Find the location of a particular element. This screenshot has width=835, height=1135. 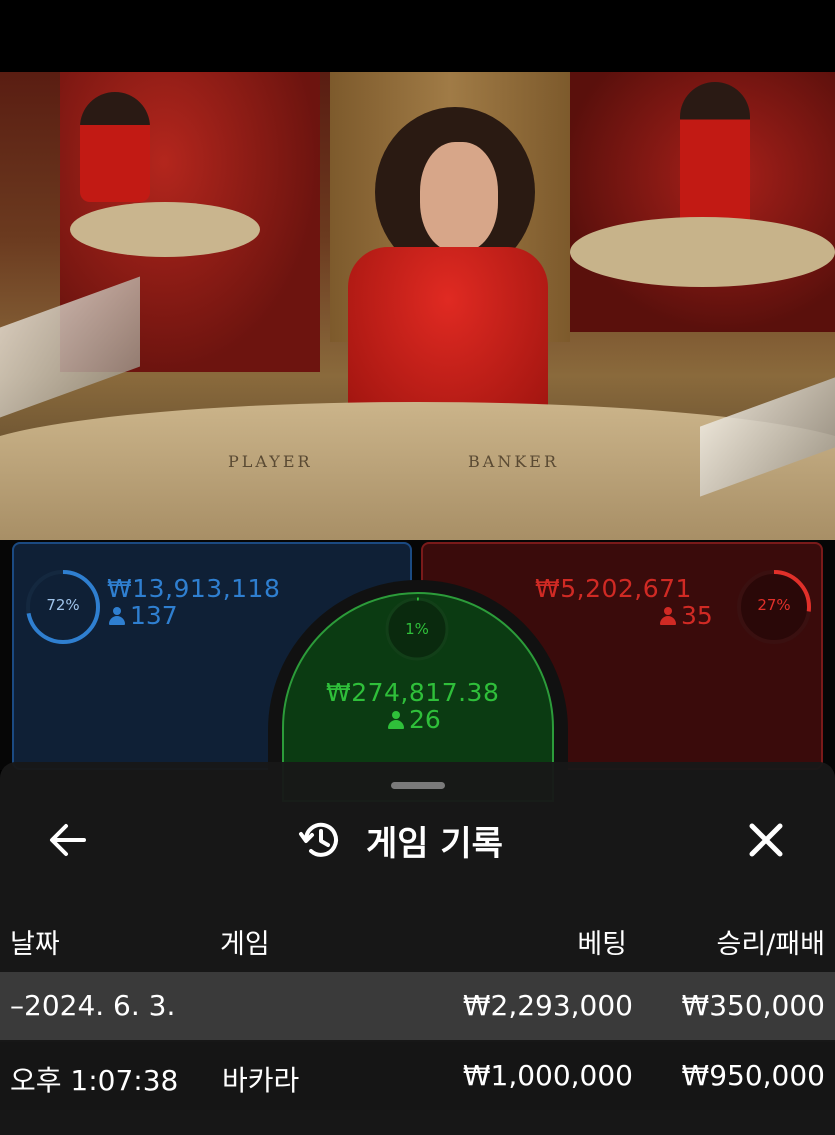

dealer-face is located at coordinates (459, 197).